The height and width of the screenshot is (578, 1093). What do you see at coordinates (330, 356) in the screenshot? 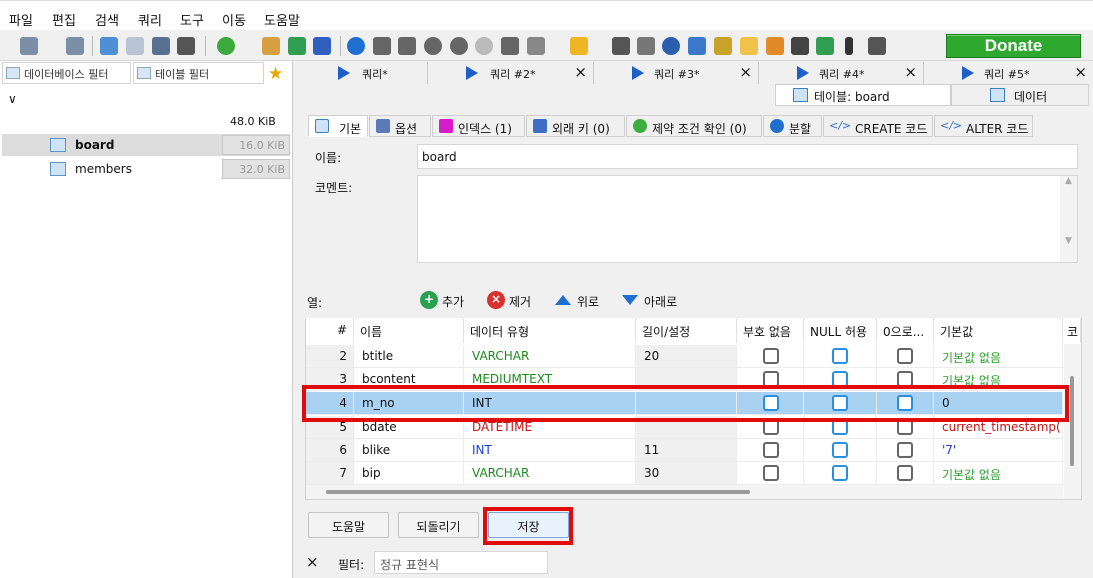
I see `row-number-cell: 2` at bounding box center [330, 356].